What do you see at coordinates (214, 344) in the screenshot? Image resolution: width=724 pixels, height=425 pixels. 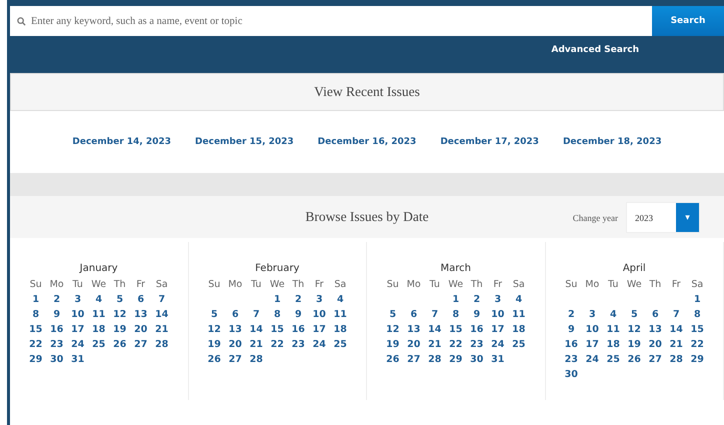 I see `day-link: 19` at bounding box center [214, 344].